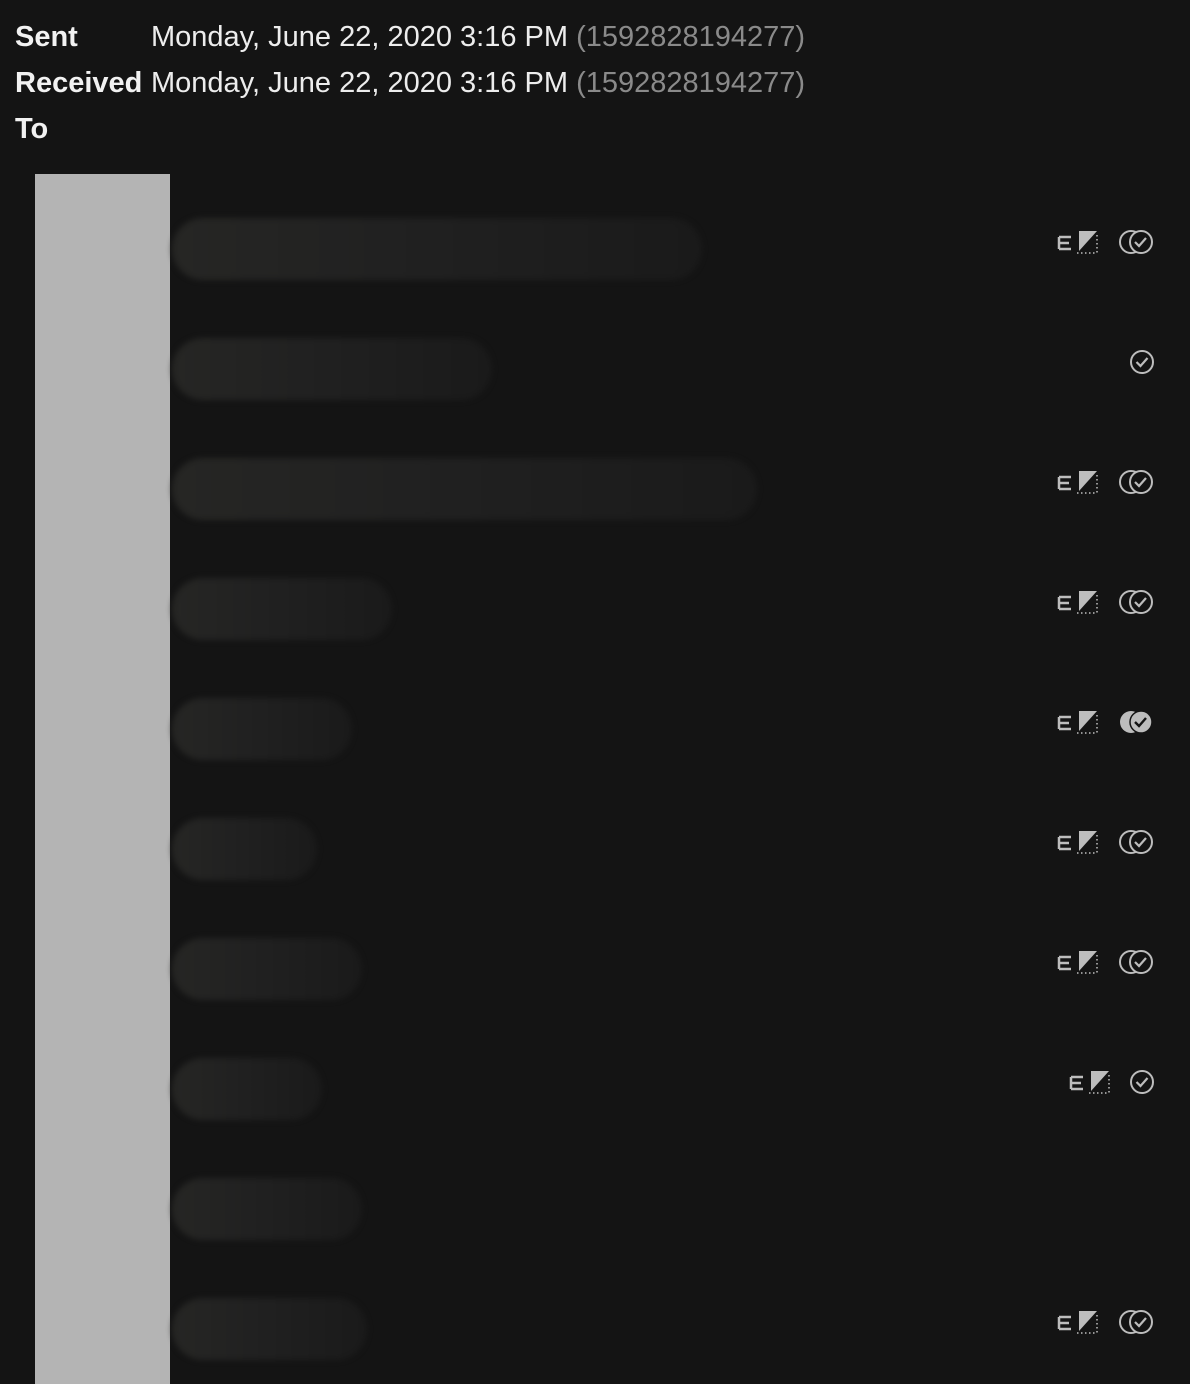 Image resolution: width=1190 pixels, height=1384 pixels. I want to click on sent-timestamp: (1592828194277), so click(686, 37).